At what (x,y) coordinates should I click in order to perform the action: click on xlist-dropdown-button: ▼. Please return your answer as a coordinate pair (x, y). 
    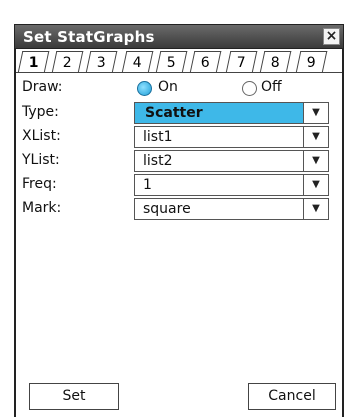
    Looking at the image, I should click on (316, 137).